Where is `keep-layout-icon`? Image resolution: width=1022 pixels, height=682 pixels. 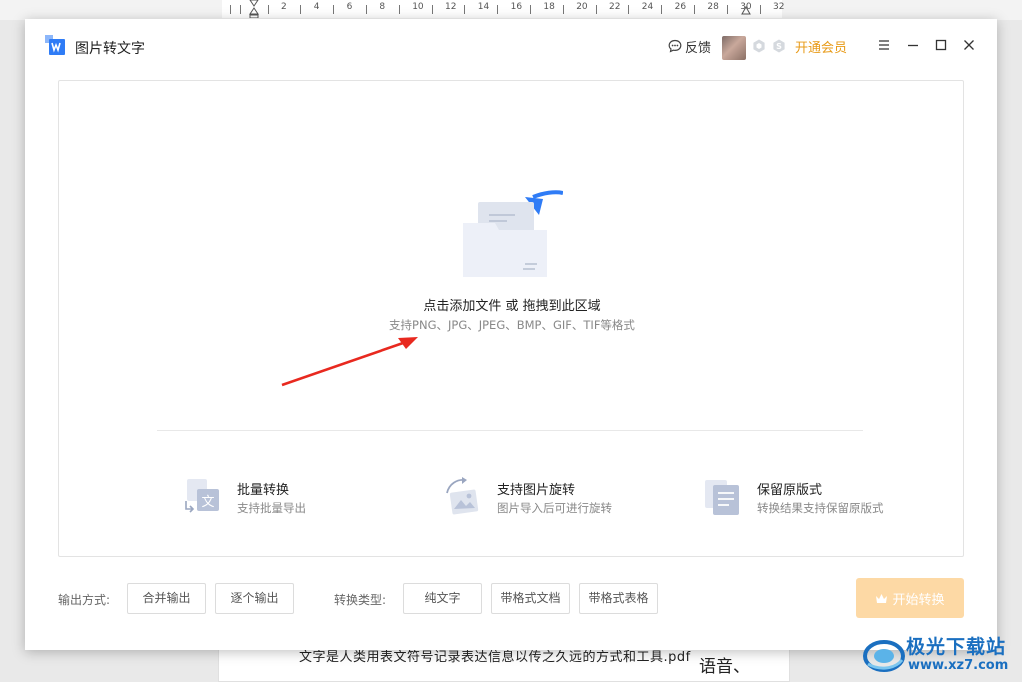 keep-layout-icon is located at coordinates (722, 497).